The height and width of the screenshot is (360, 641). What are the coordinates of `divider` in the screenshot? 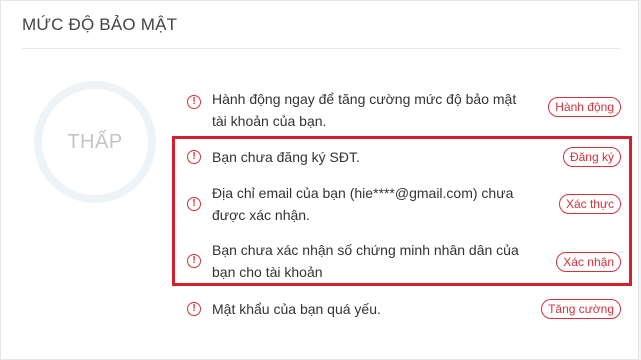 It's located at (321, 48).